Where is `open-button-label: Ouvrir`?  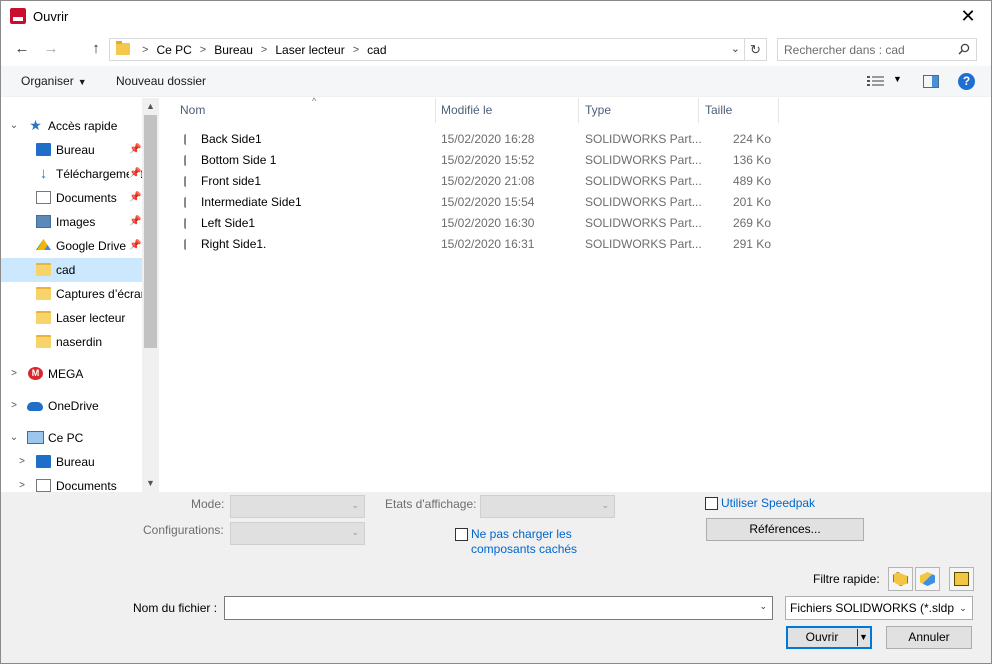
open-button-label: Ouvrir is located at coordinates (822, 637).